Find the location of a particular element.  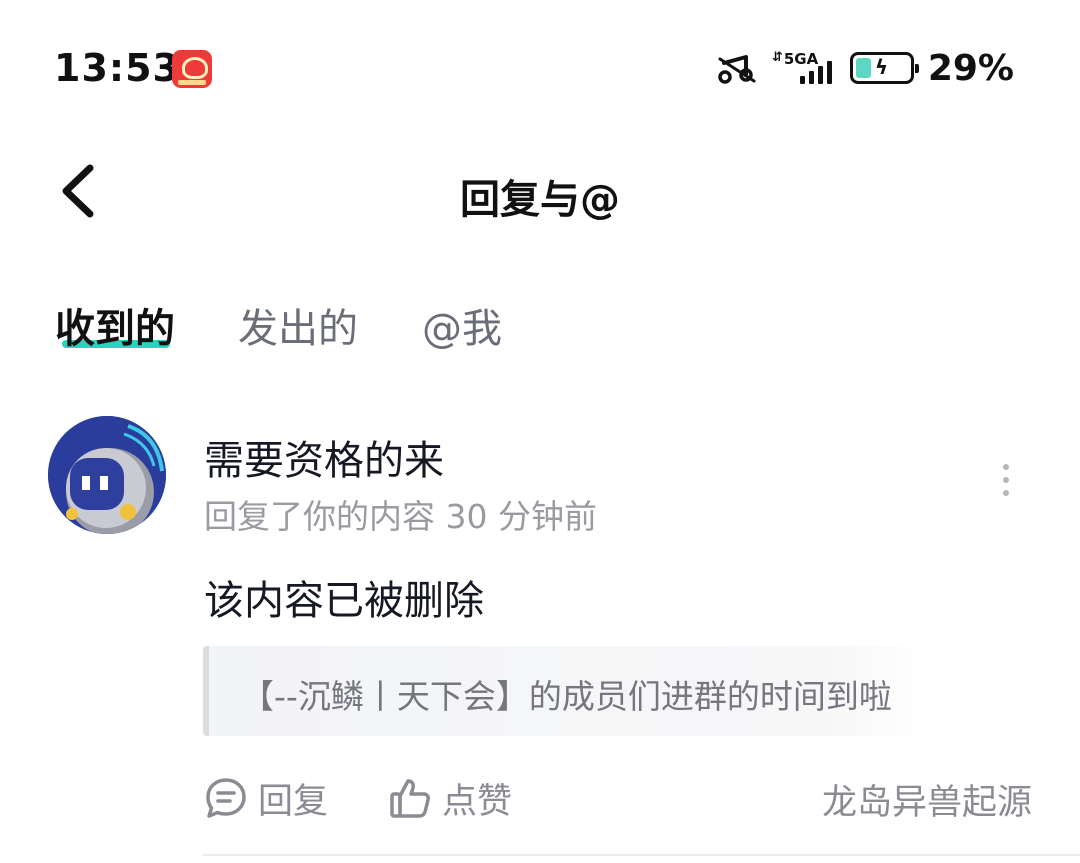

quoted-content: 【--沉鳞丨天下会】的成员们进群的时间到啦 is located at coordinates (568, 691).